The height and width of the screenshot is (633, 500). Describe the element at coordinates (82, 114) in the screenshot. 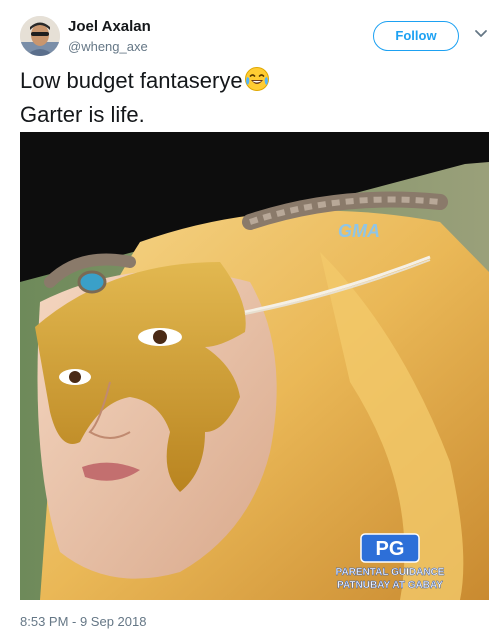

I see `tweet-text-line-2: Garter is life.` at that location.